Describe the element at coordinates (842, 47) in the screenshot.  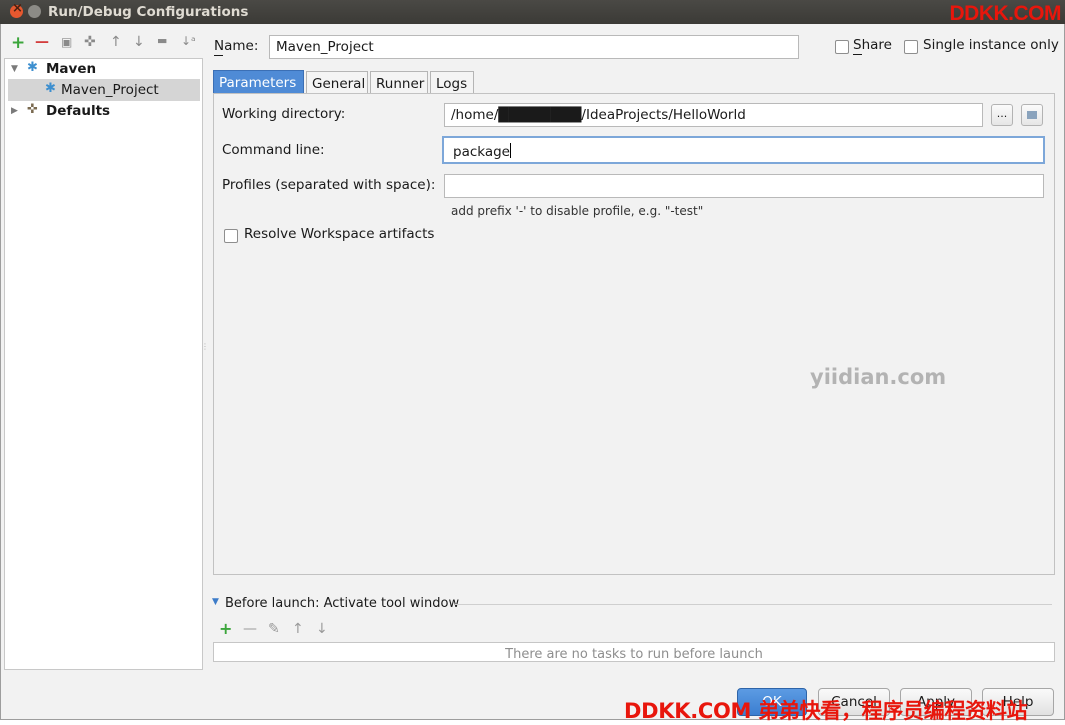
I see `share-checkbox` at that location.